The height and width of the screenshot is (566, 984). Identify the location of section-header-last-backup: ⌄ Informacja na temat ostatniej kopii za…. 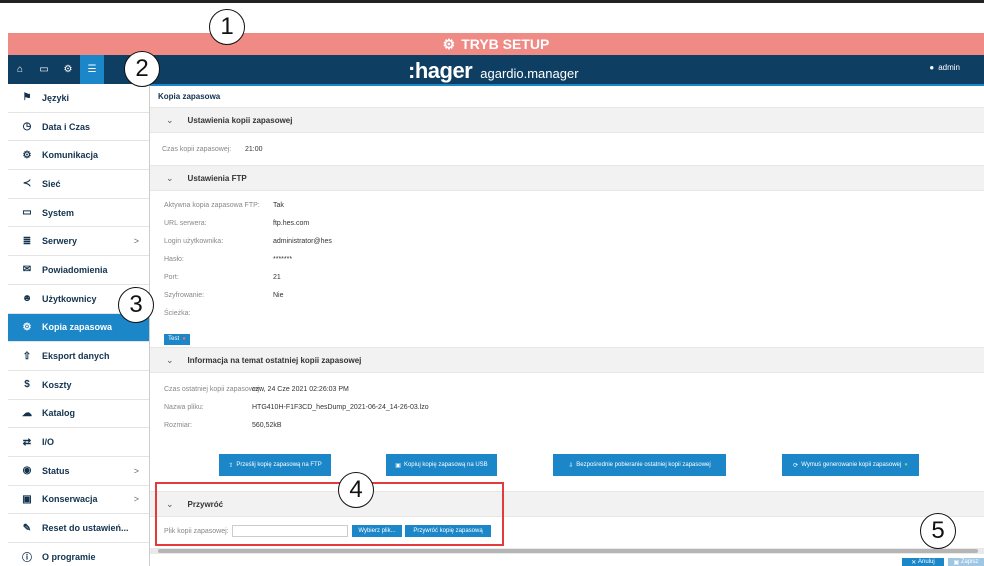
(567, 360).